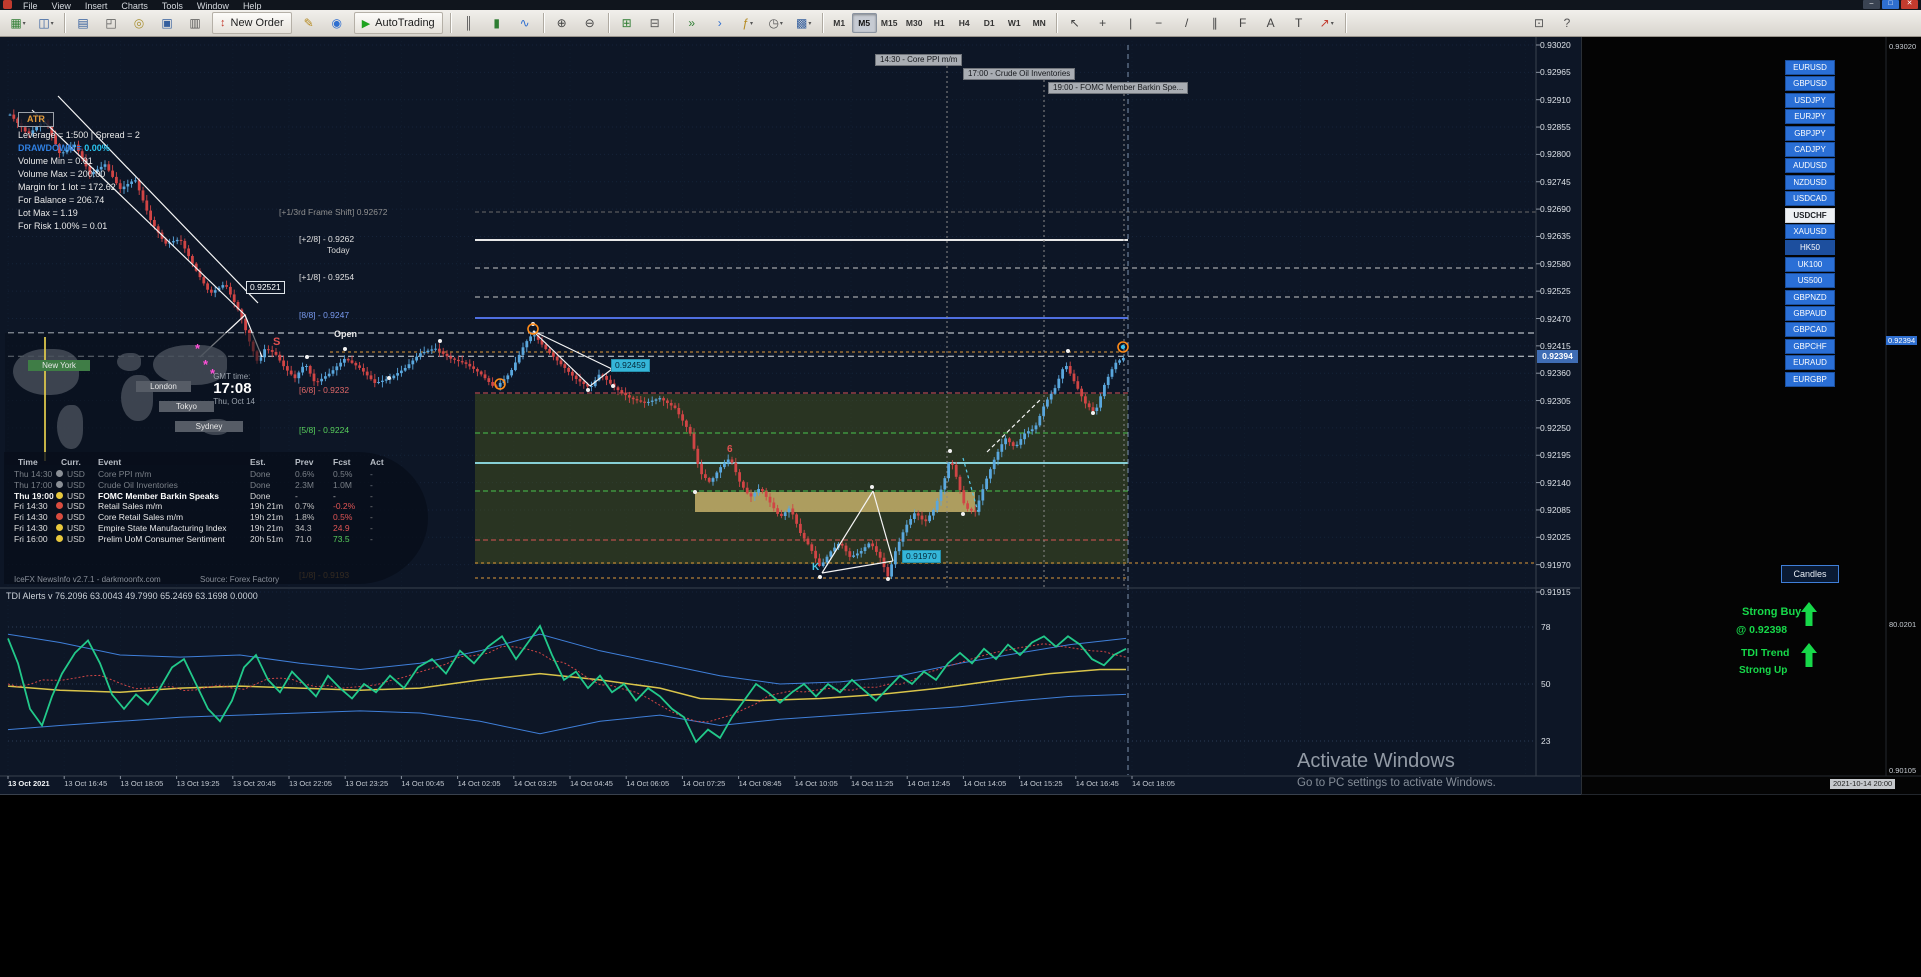 This screenshot has width=1921, height=977. I want to click on timeframe-h4: H4, so click(964, 23).